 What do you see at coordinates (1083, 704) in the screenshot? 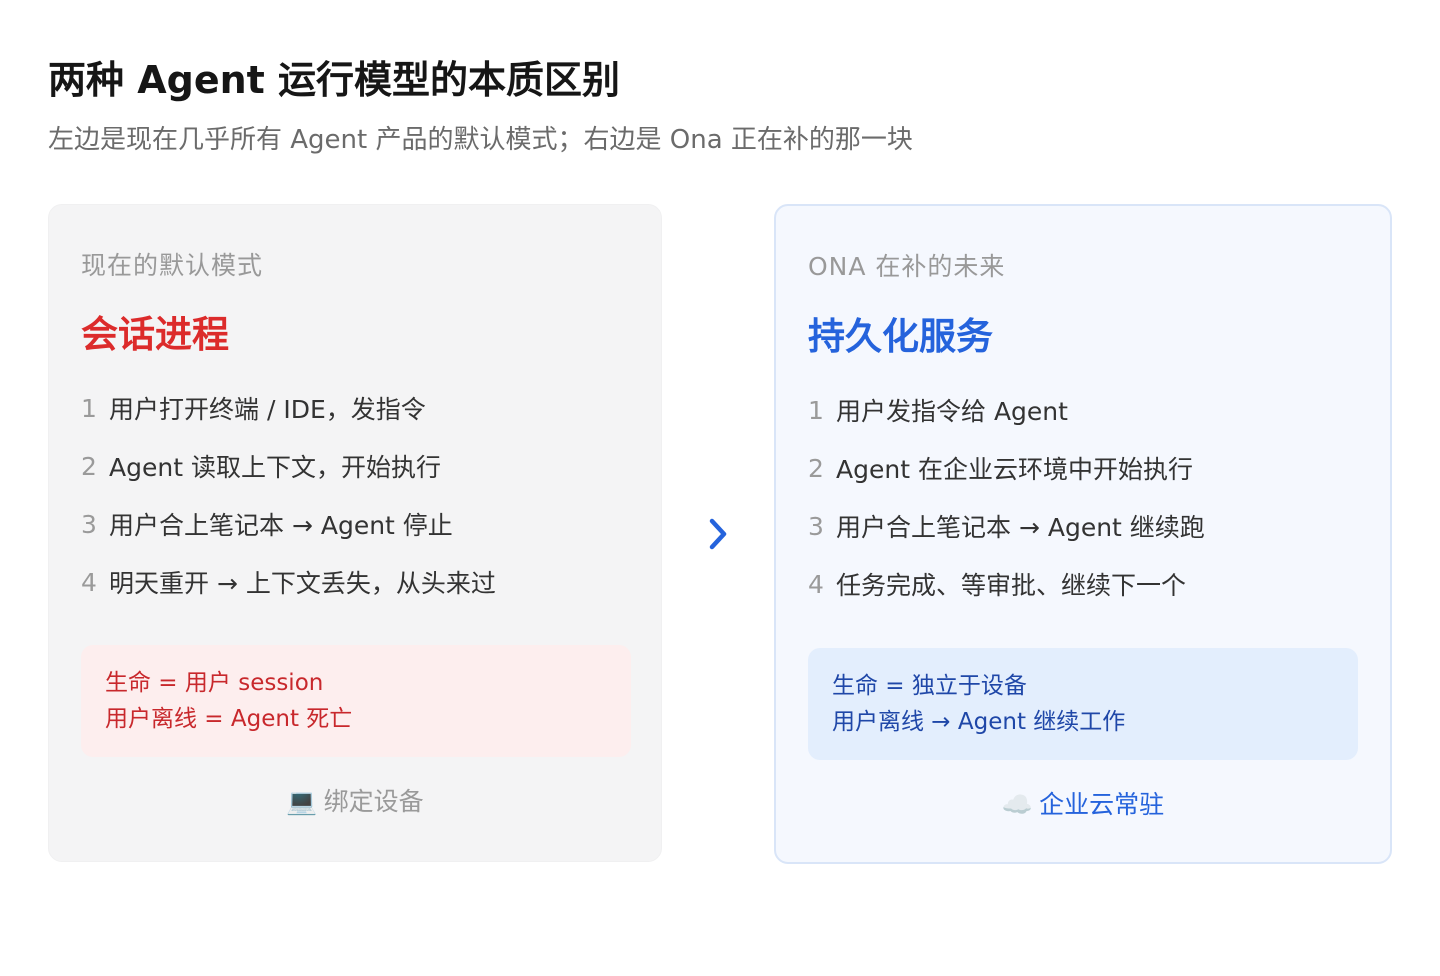
I see `future-mode-note: 生命 = 独立于设备 用户离线 → Agent 继续工作` at bounding box center [1083, 704].